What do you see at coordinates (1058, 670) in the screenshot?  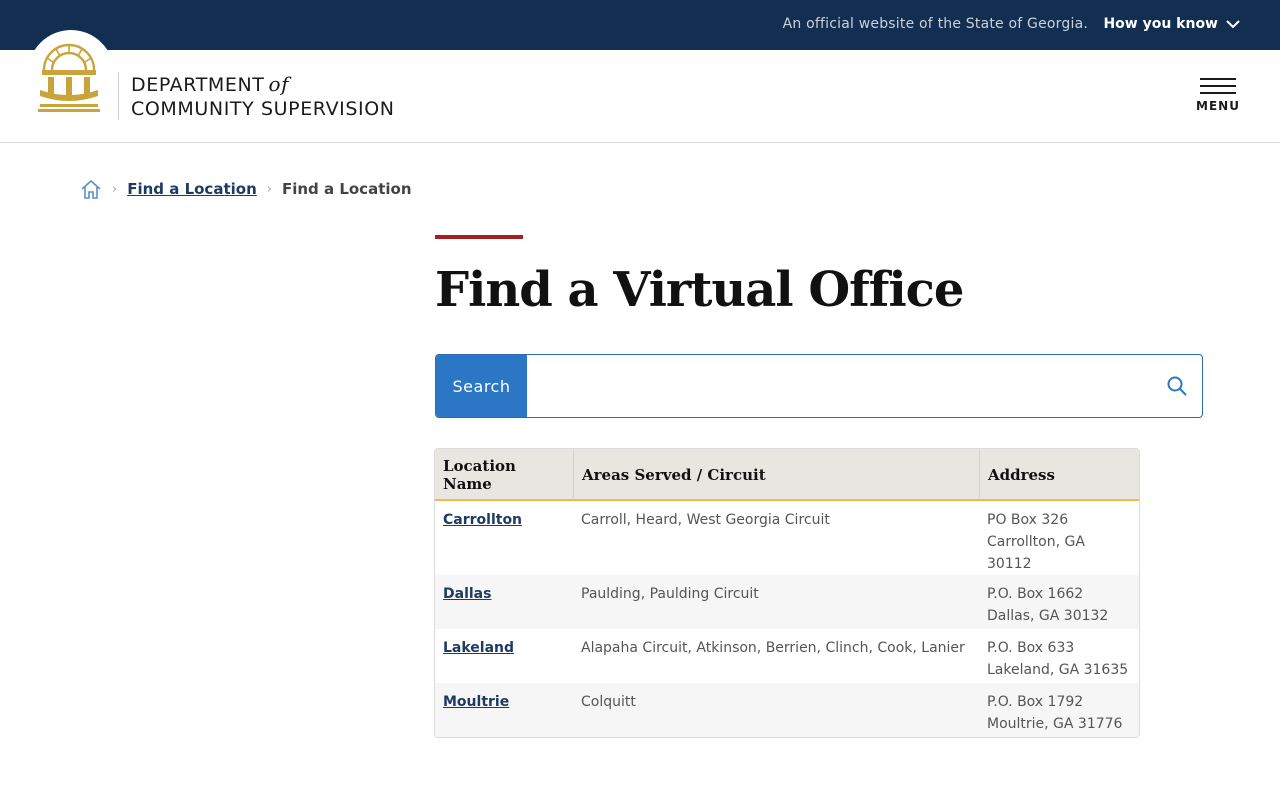 I see `address-line2: Lakeland, GA 31635` at bounding box center [1058, 670].